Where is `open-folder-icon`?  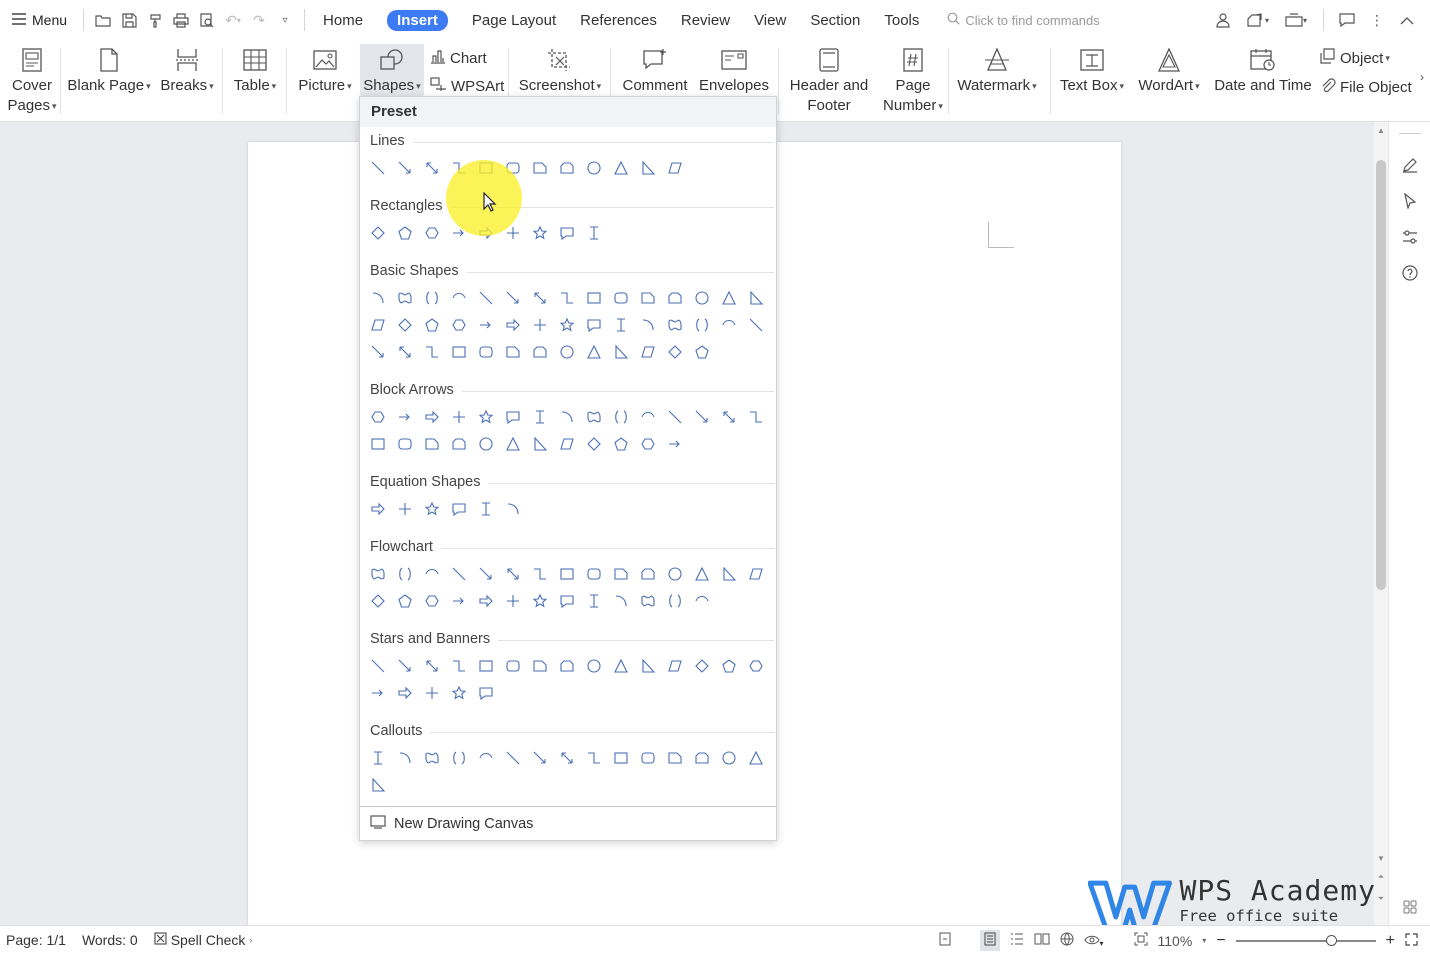
open-folder-icon is located at coordinates (103, 20).